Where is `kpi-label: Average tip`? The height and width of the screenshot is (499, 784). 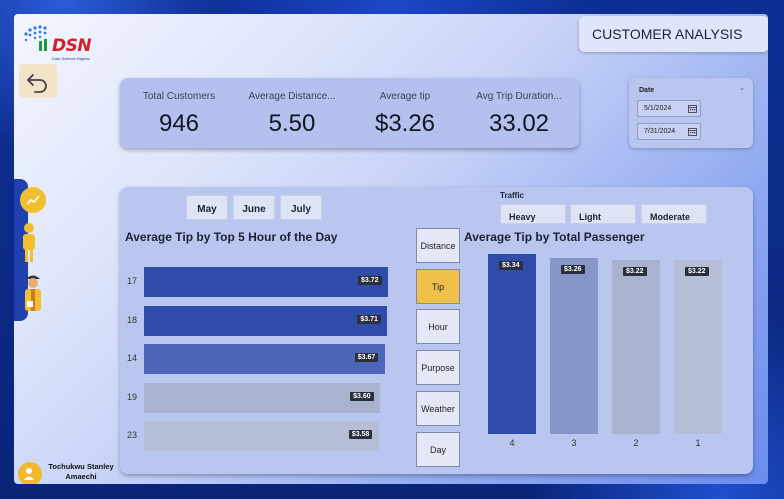
kpi-label: Average tip is located at coordinates (405, 96).